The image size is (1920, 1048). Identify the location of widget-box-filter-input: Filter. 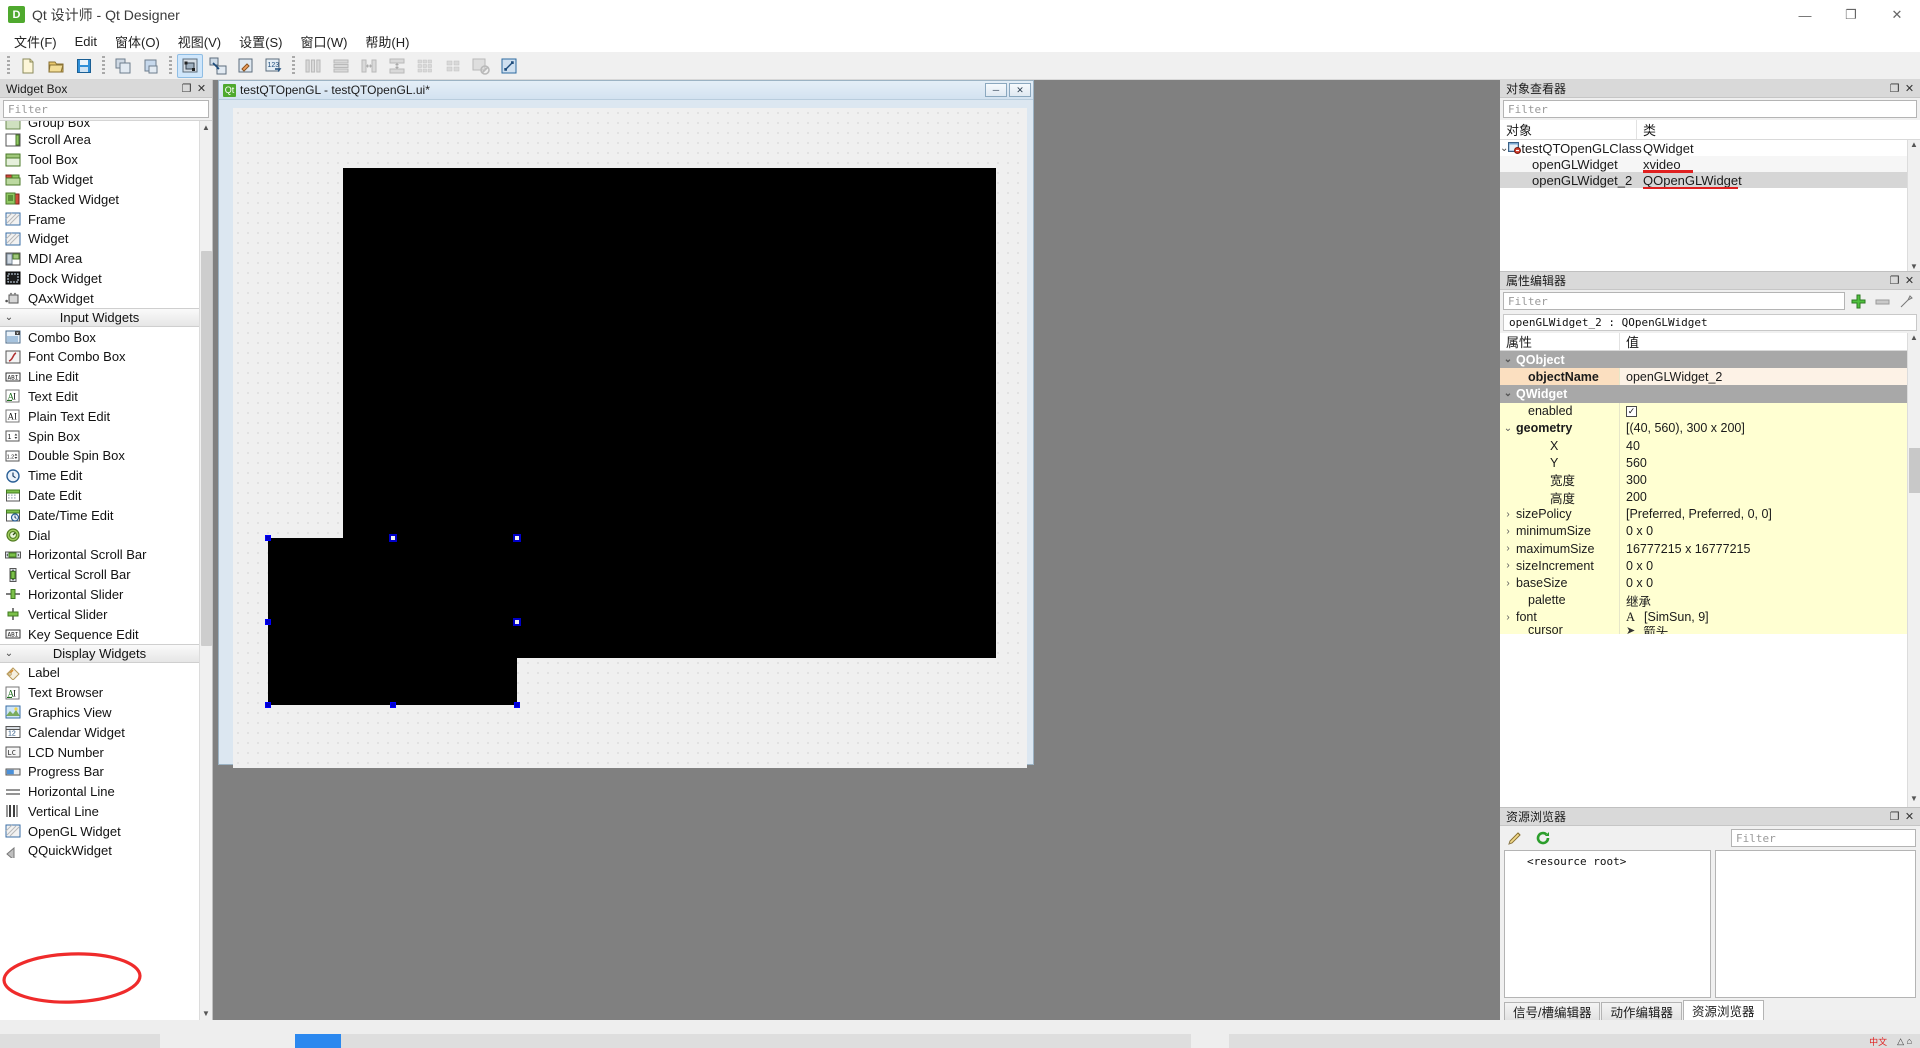
(106, 109).